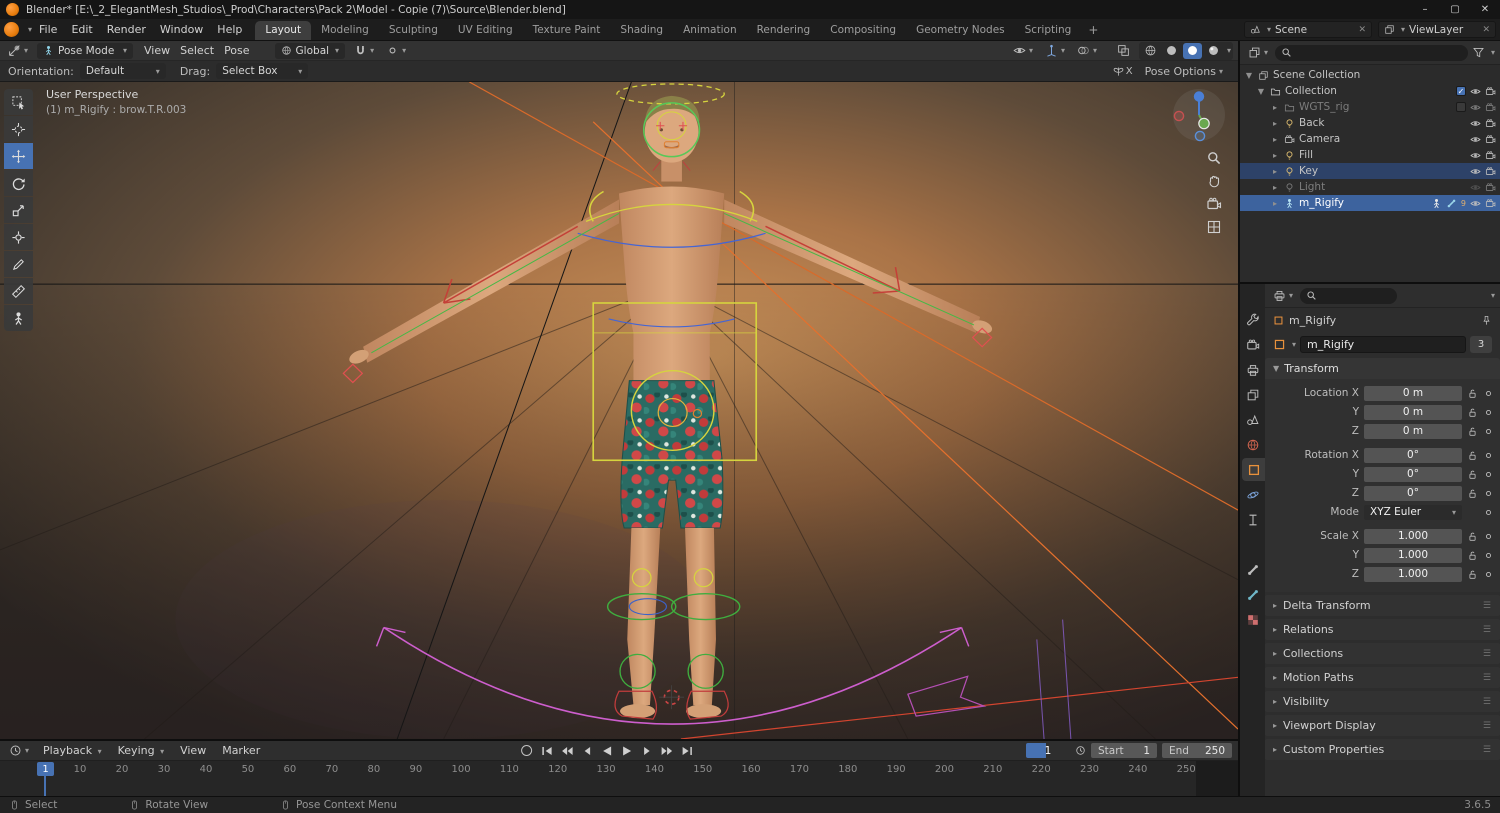  What do you see at coordinates (1348, 295) in the screenshot?
I see `properties-search-input` at bounding box center [1348, 295].